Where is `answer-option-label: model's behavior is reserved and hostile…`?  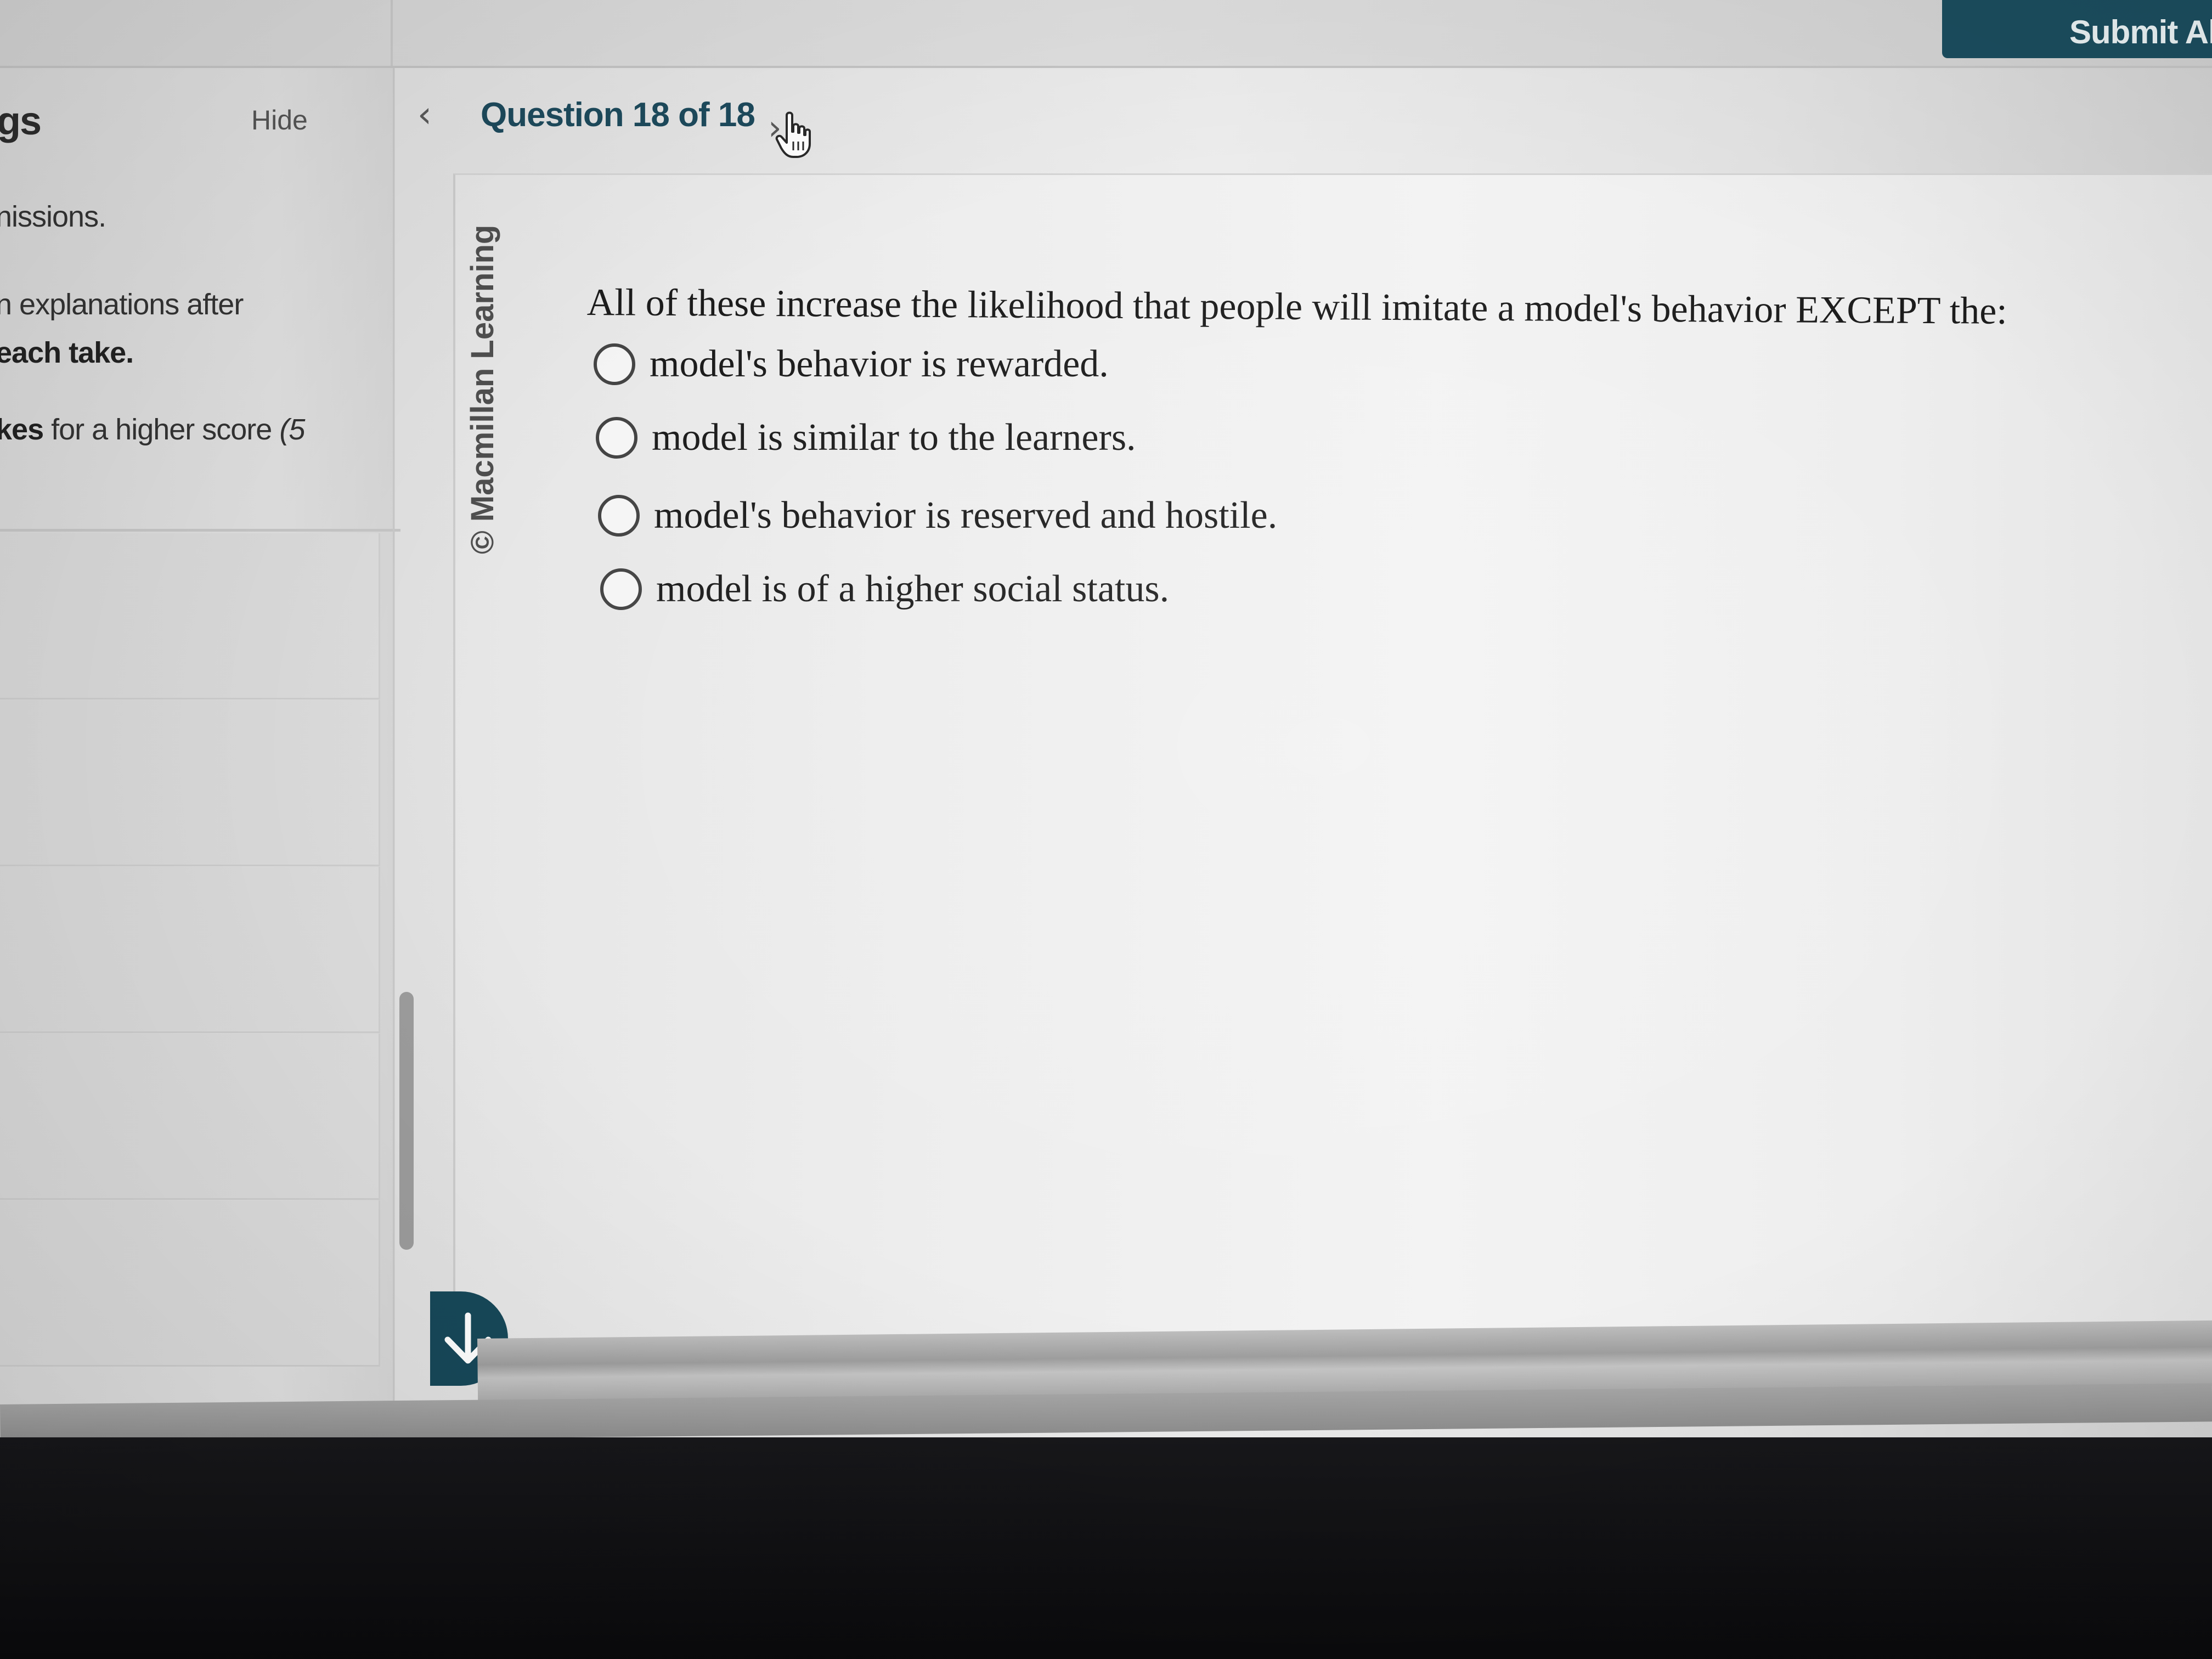
answer-option-label: model's behavior is reserved and hostile… is located at coordinates (966, 516).